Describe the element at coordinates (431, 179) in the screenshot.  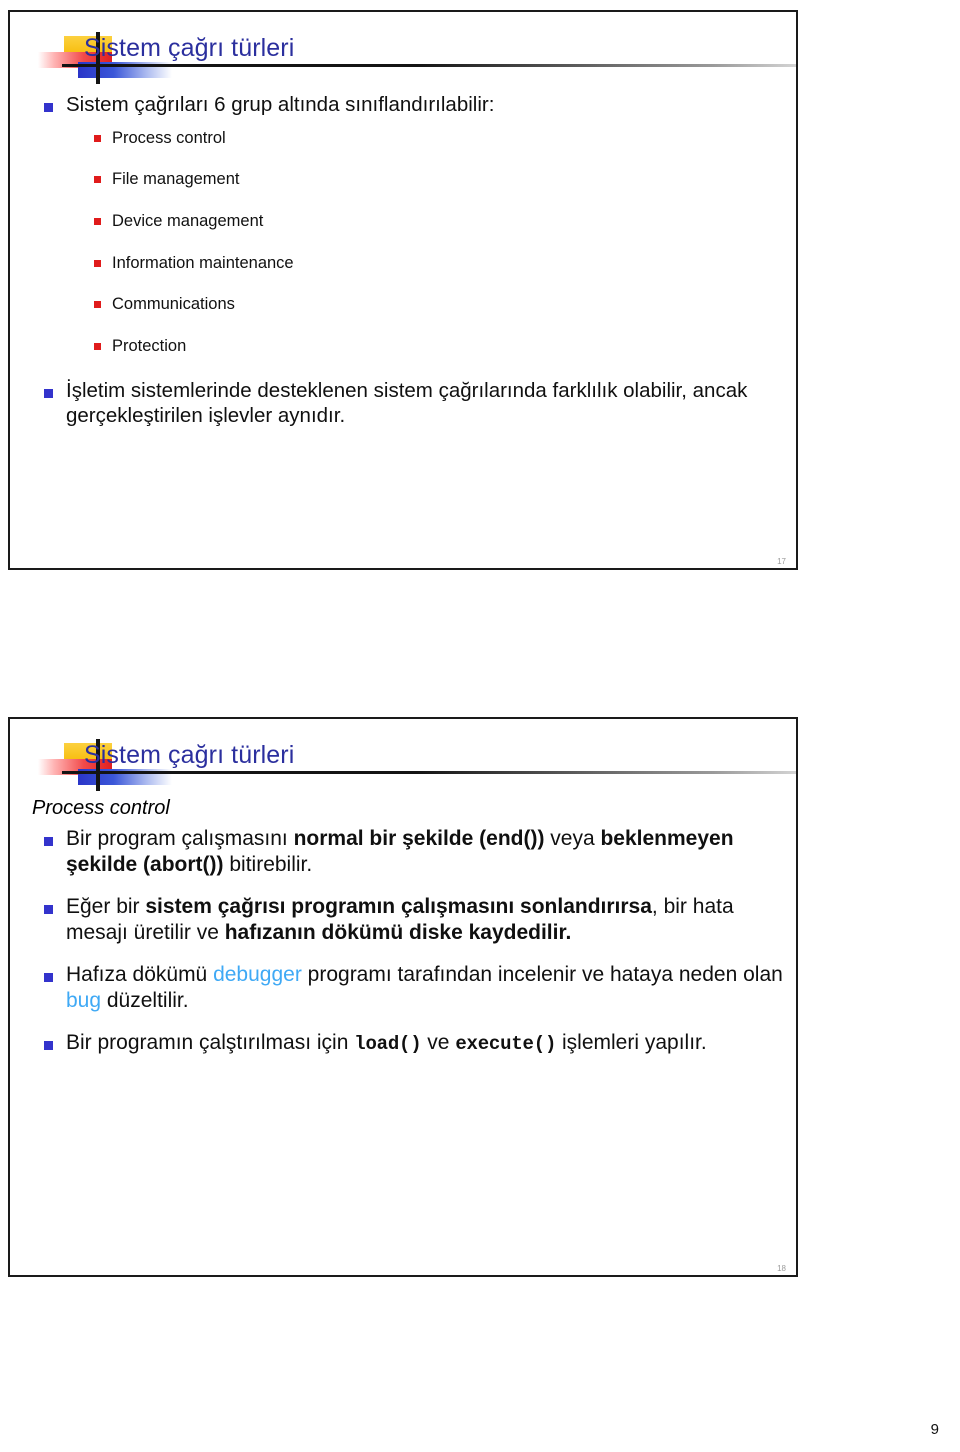
I see `list-item: File management` at that location.